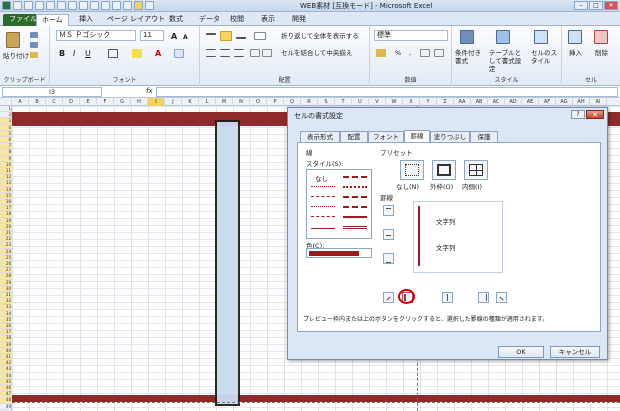  What do you see at coordinates (387, 92) in the screenshot?
I see `formula-input` at bounding box center [387, 92].